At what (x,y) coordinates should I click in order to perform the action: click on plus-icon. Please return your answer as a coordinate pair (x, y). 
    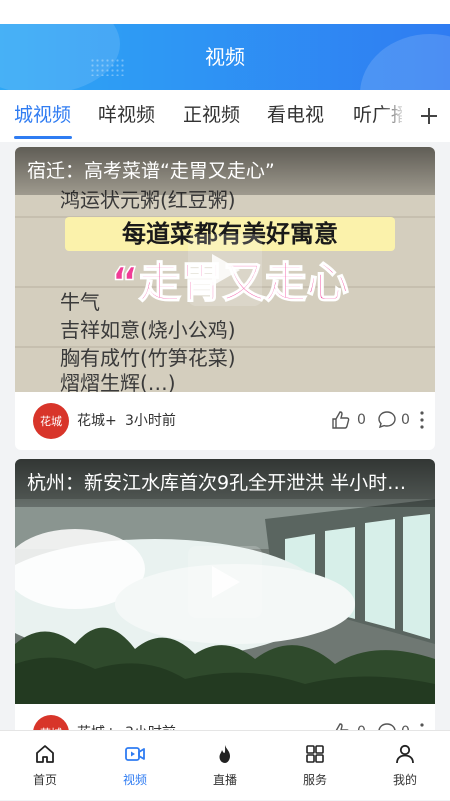
    Looking at the image, I should click on (429, 116).